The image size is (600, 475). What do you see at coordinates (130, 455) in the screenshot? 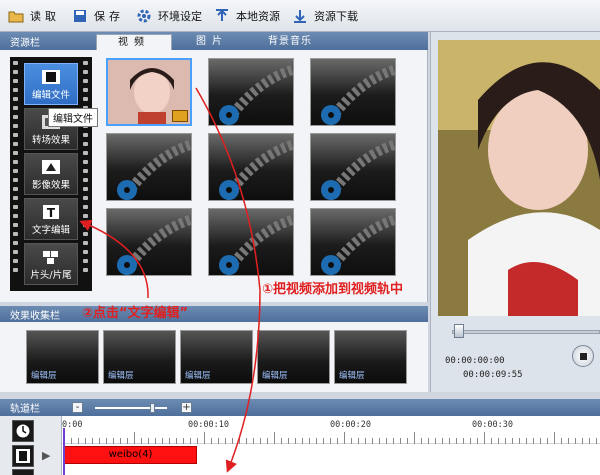
I see `video-clip: weibo(4)` at bounding box center [130, 455].